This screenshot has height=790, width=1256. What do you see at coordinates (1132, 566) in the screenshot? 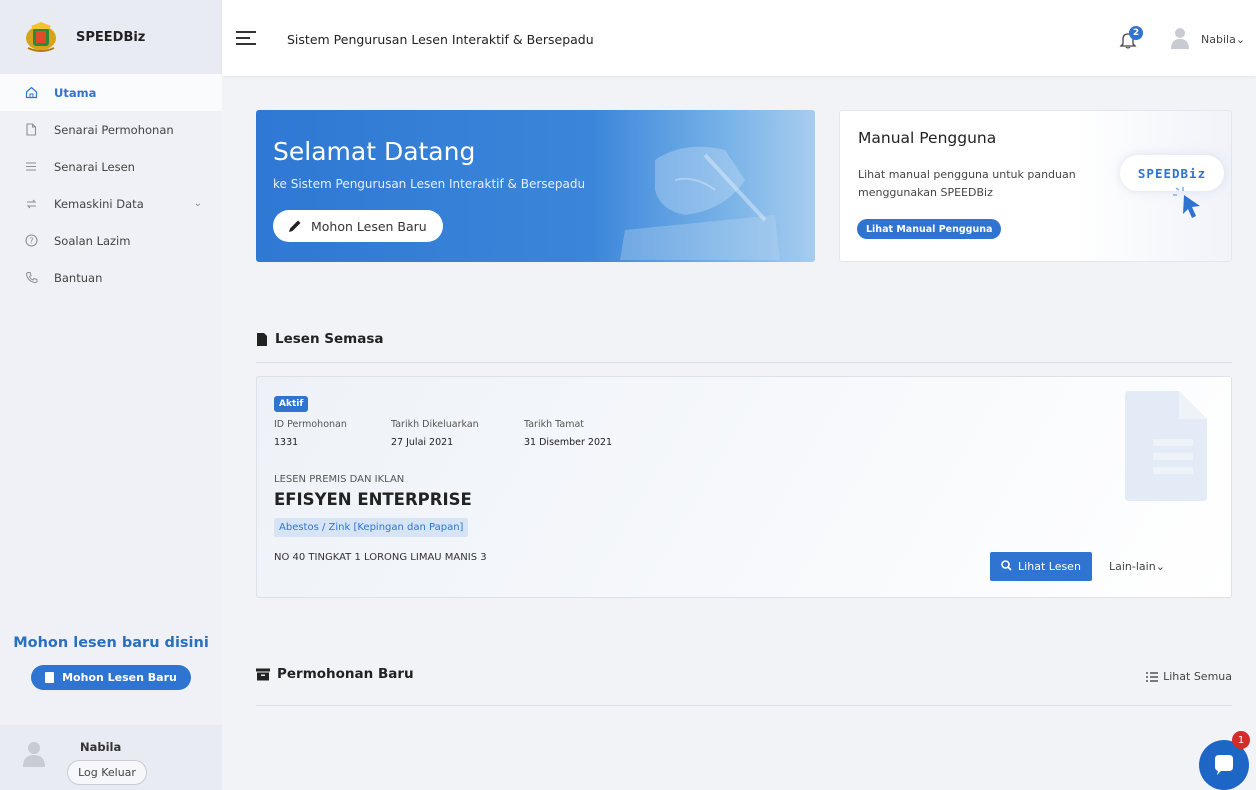
I see `more-options-label: Lain-lain` at bounding box center [1132, 566].